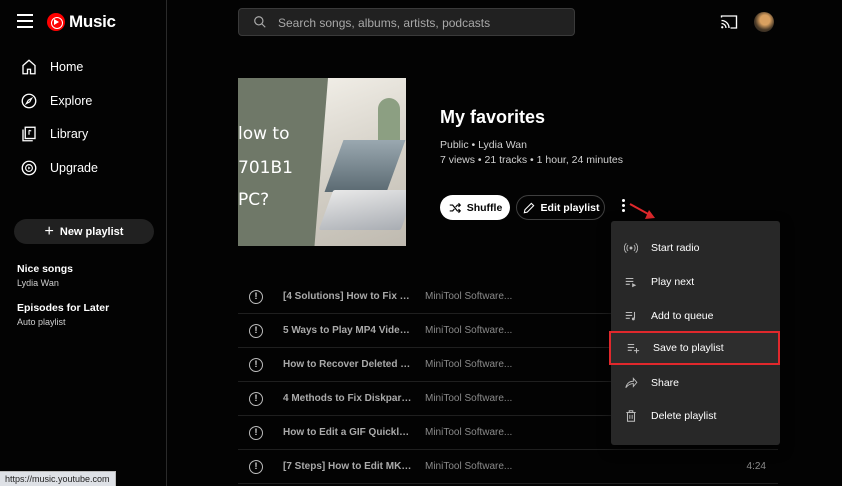 This screenshot has height=486, width=842. What do you see at coordinates (29, 168) in the screenshot?
I see `upgrade-icon` at bounding box center [29, 168].